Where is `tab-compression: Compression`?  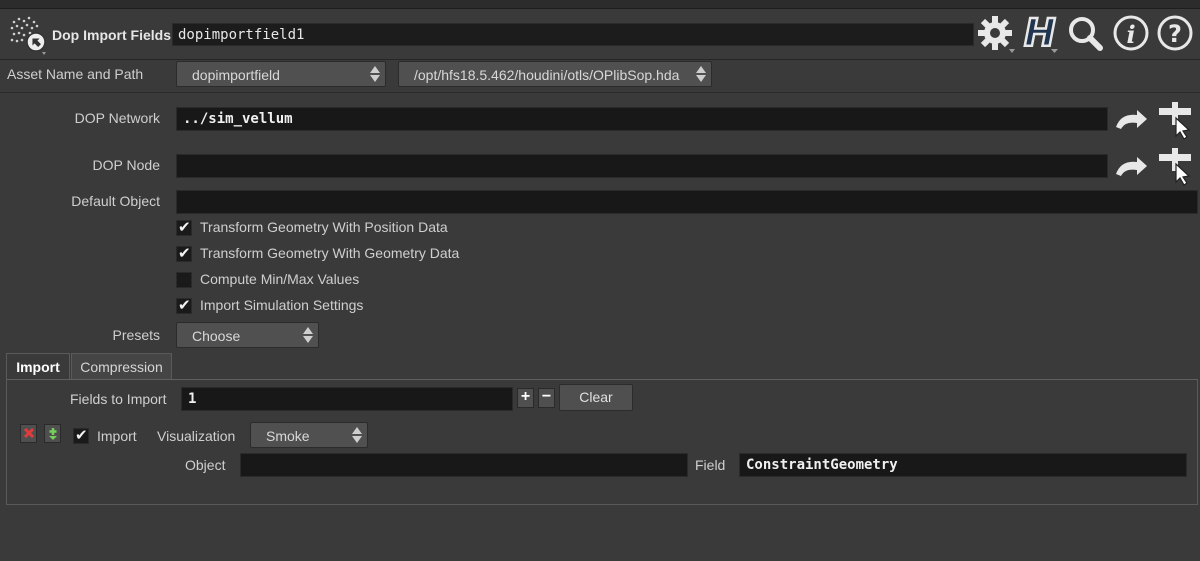 tab-compression: Compression is located at coordinates (121, 366).